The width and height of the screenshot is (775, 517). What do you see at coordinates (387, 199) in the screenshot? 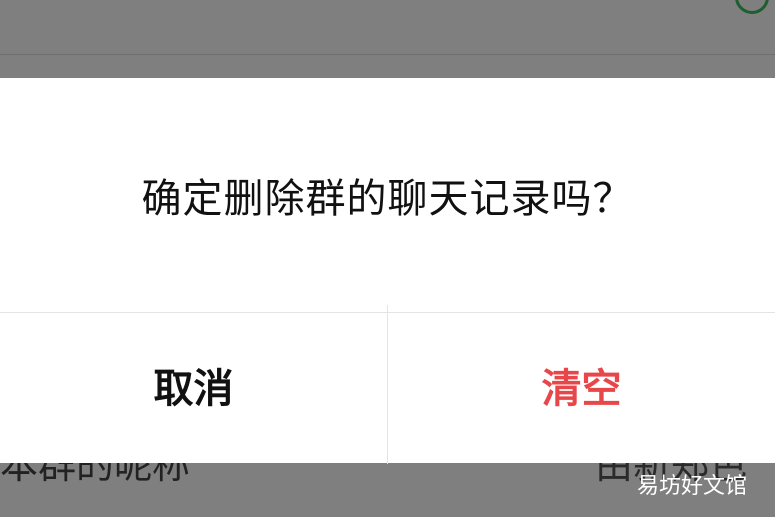
I see `dialog-message: 确定删除群的聊天记录吗？` at bounding box center [387, 199].